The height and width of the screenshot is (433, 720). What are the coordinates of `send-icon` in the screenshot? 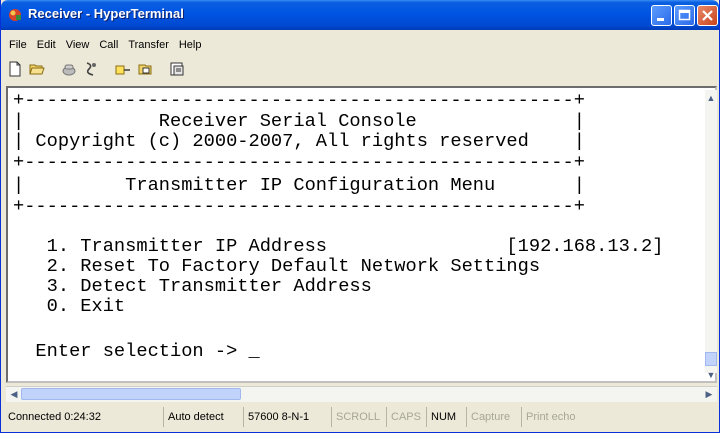 It's located at (123, 69).